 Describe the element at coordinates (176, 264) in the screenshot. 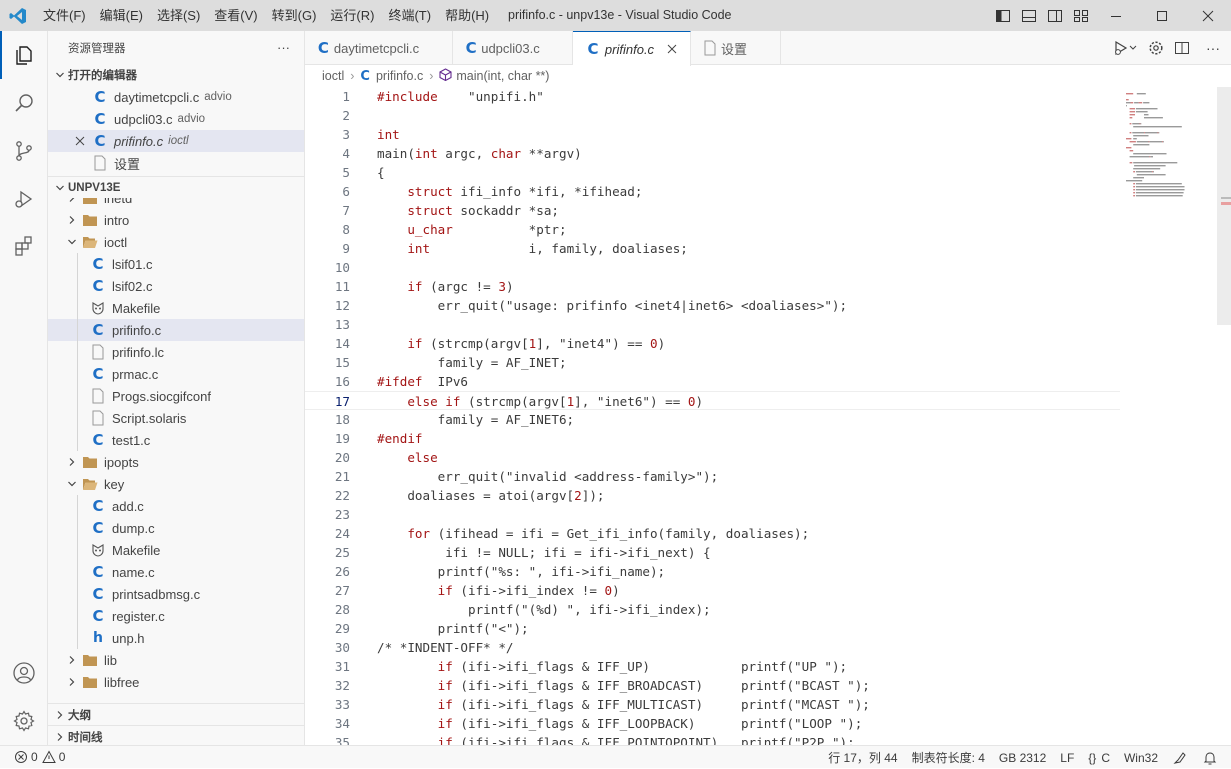

I see `tree-file: Clsif01.c` at that location.